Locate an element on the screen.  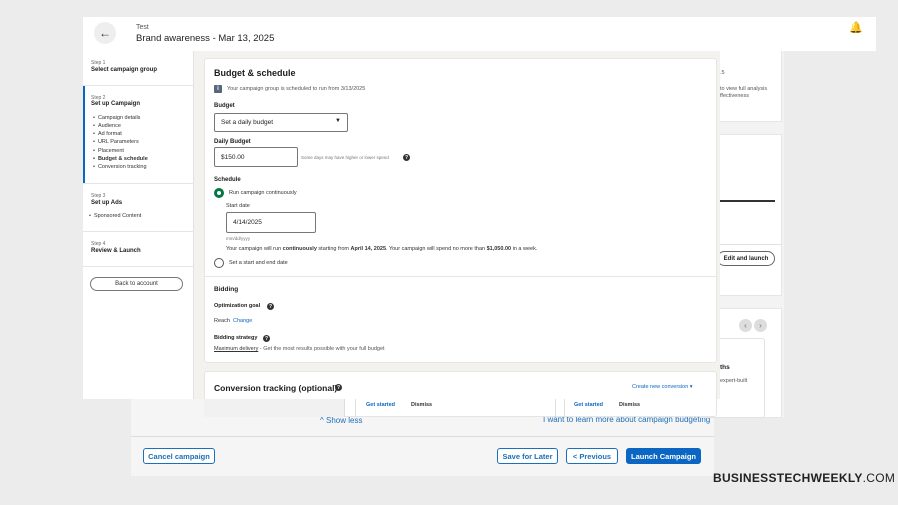
right-text: .5 is located at coordinates (722, 73).